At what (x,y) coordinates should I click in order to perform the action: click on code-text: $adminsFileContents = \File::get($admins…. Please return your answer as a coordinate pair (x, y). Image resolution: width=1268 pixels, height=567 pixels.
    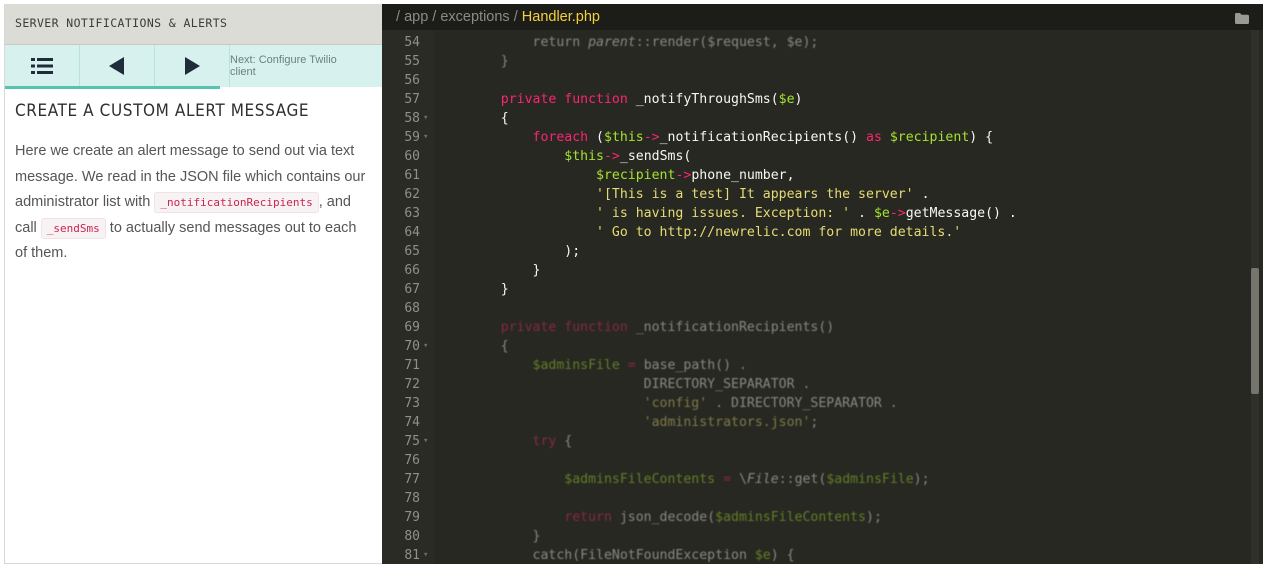
    Looking at the image, I should click on (699, 479).